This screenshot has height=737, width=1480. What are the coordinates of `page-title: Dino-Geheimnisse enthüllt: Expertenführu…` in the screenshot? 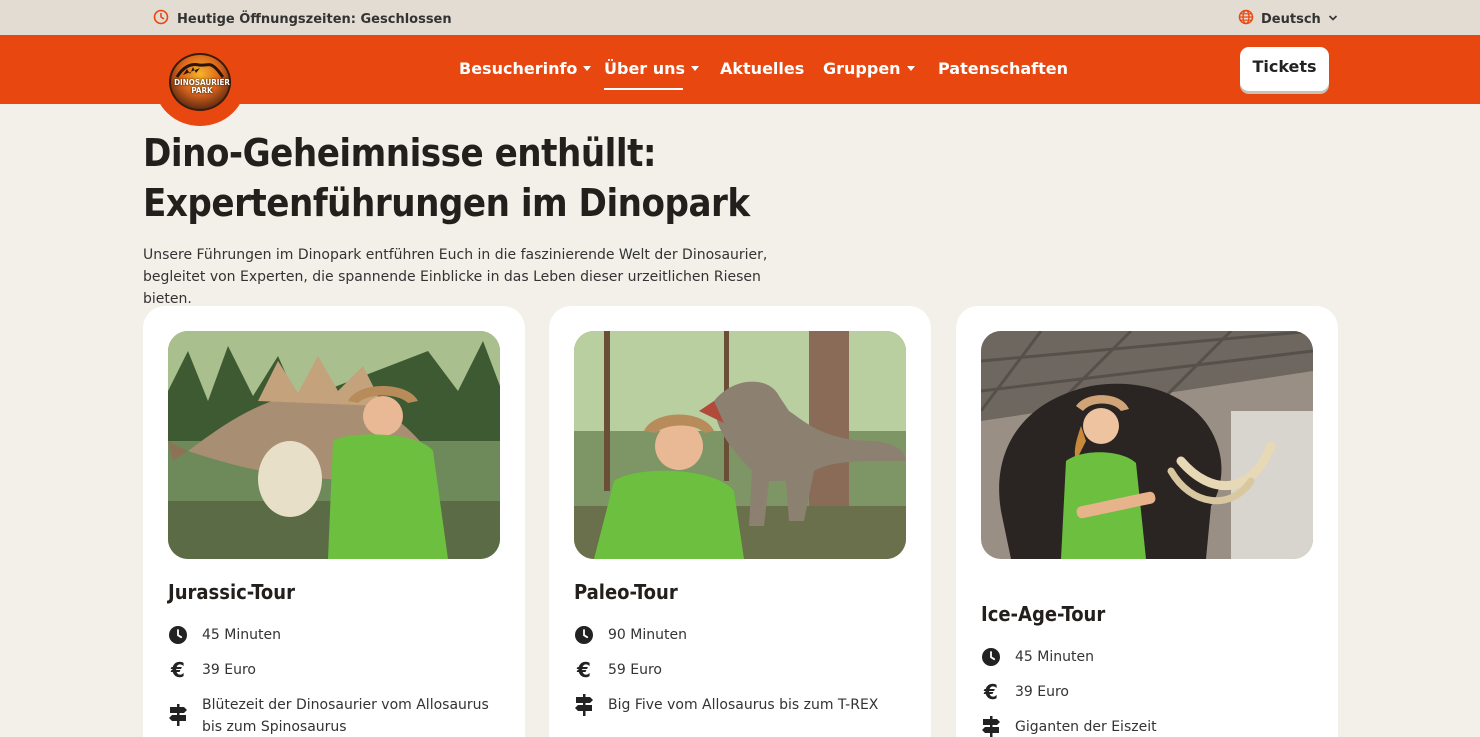 It's located at (446, 178).